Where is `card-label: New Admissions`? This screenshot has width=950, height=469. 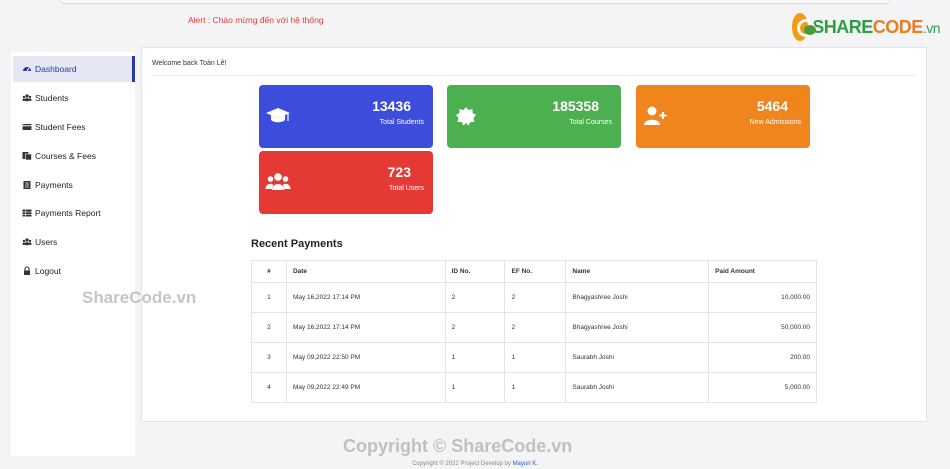 card-label: New Admissions is located at coordinates (775, 122).